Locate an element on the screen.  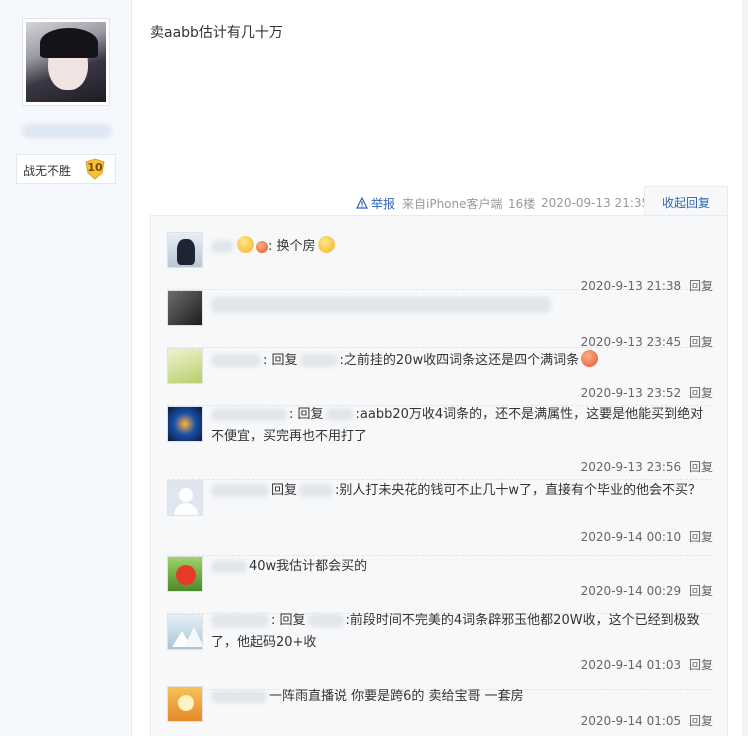
warning-icon is located at coordinates (362, 203).